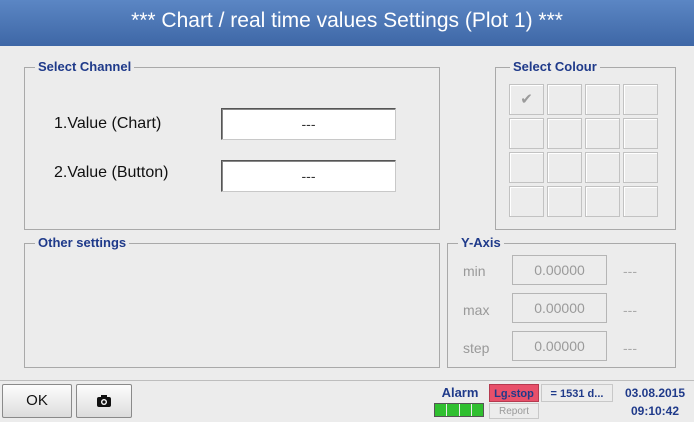  I want to click on y-min-label: min, so click(474, 271).